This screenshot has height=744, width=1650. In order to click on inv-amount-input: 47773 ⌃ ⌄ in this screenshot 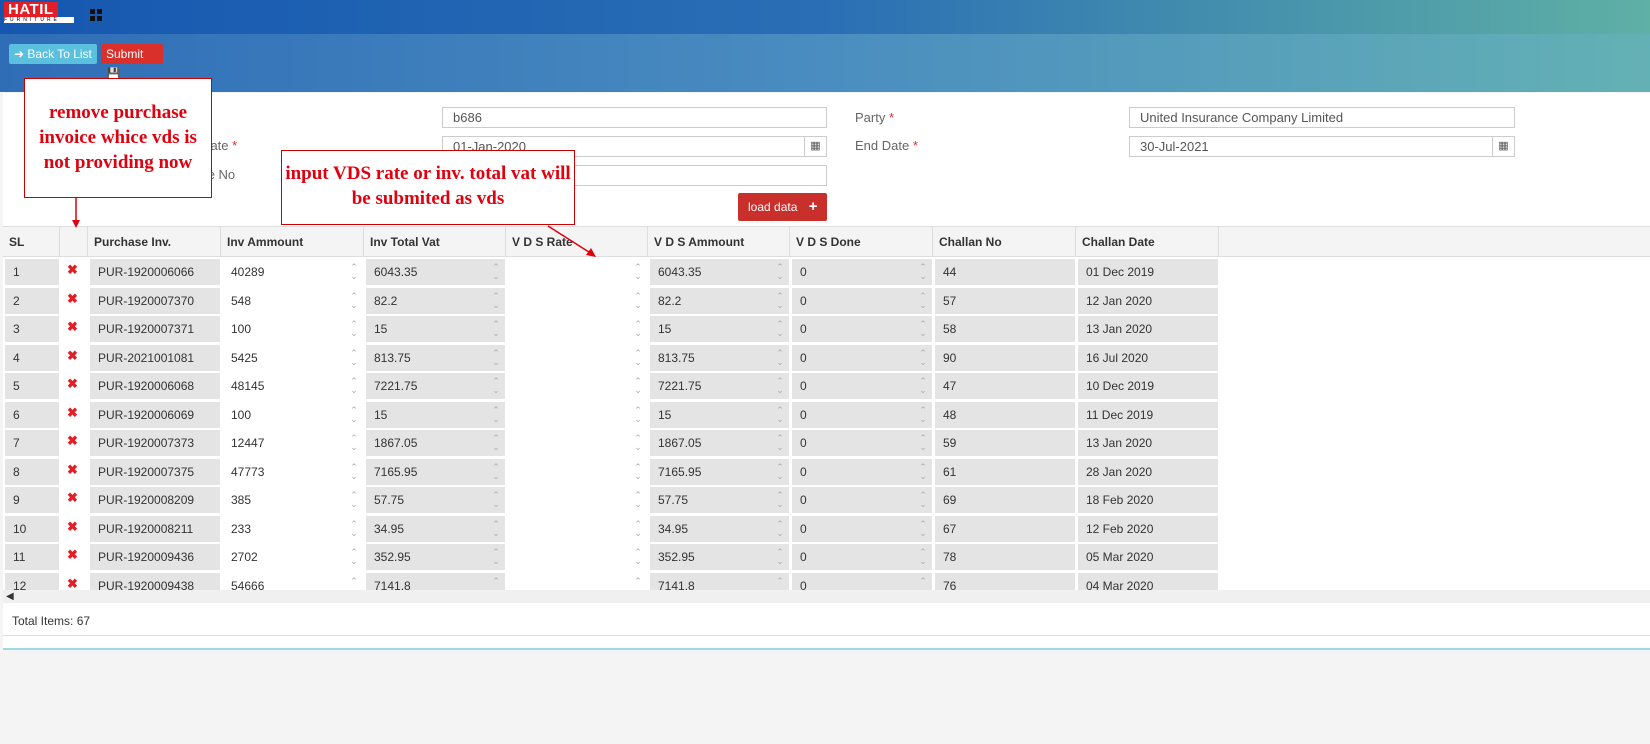, I will do `click(293, 471)`.